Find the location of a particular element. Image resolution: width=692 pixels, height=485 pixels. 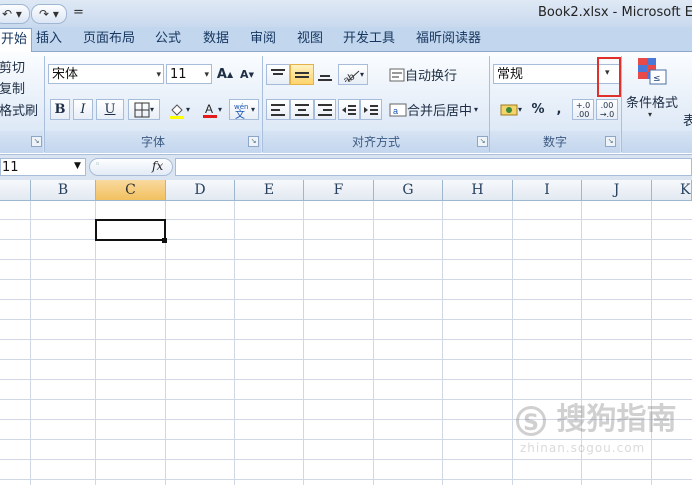

active-cell is located at coordinates (130, 230).